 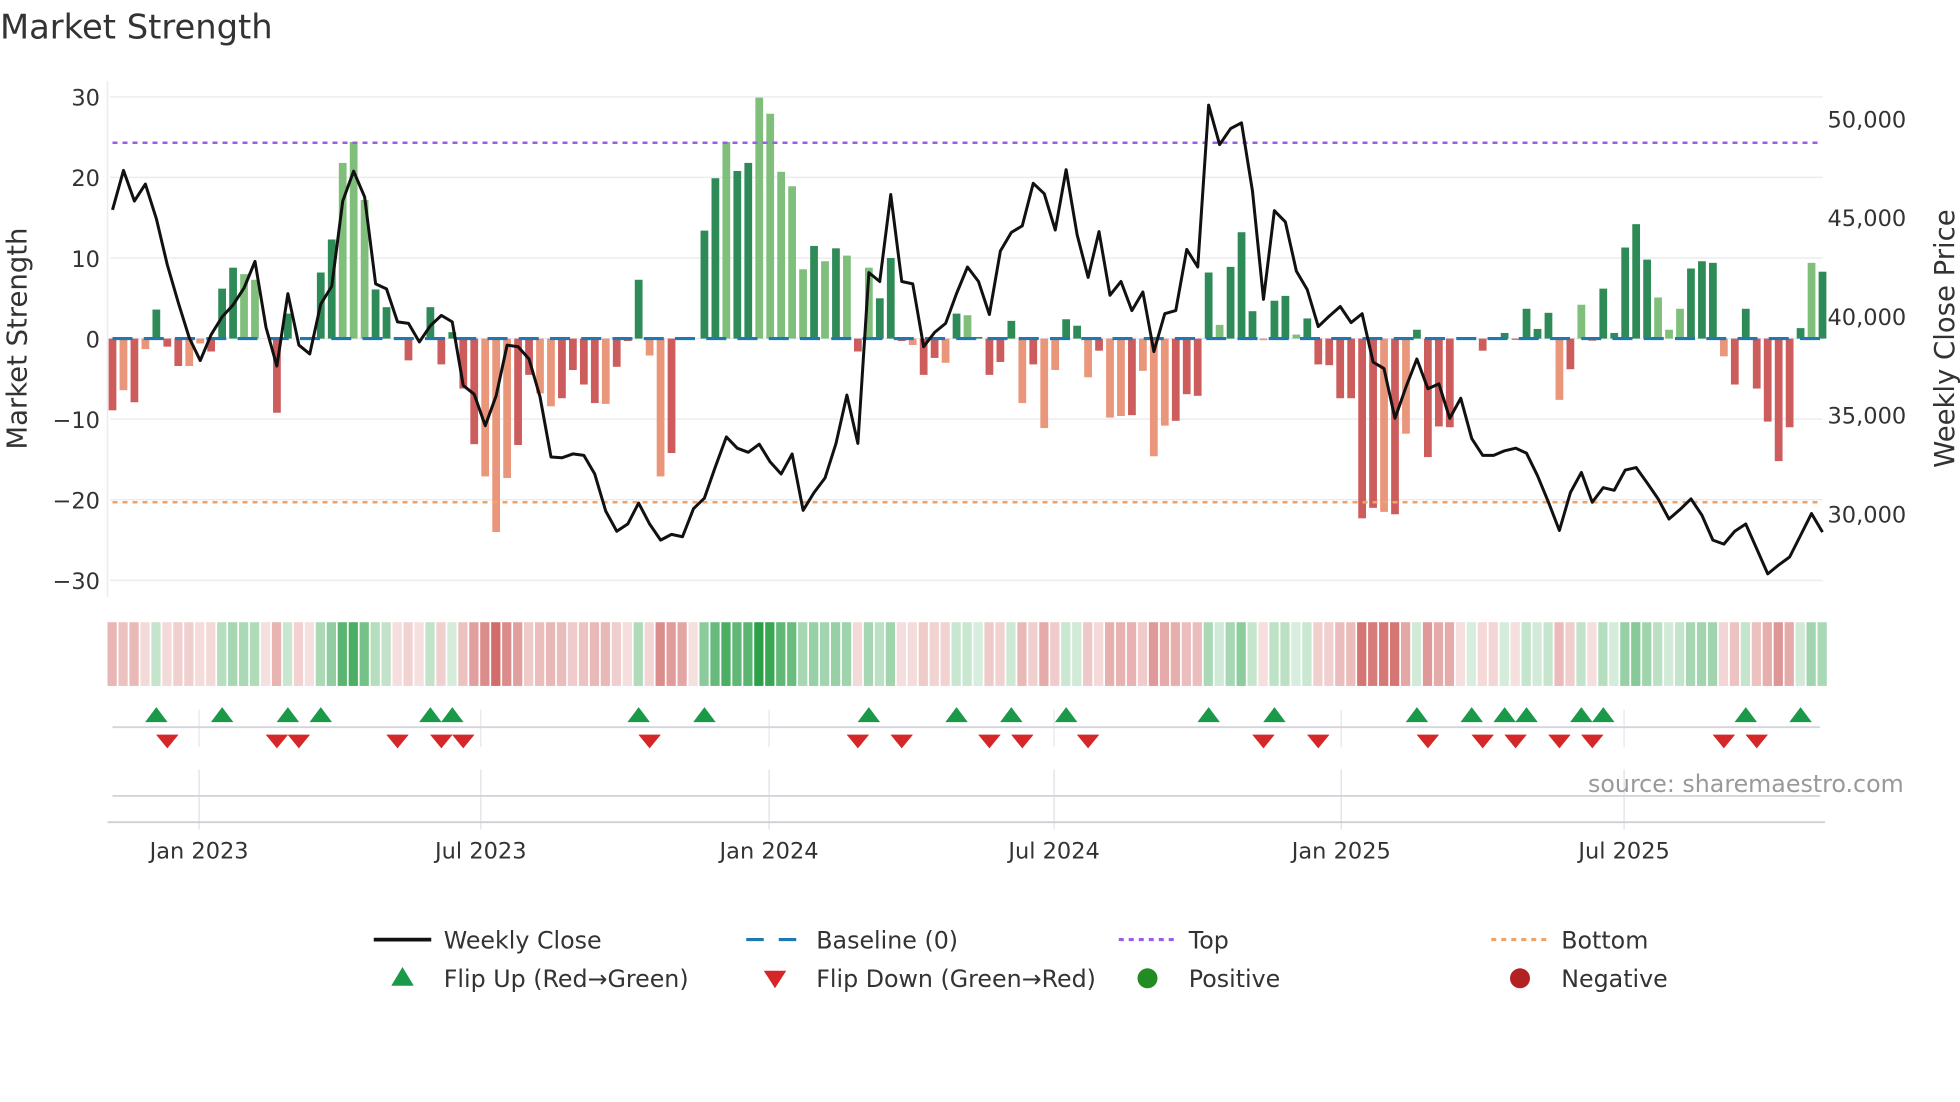 I want to click on right-tick-label: 30,000, so click(x=1867, y=515).